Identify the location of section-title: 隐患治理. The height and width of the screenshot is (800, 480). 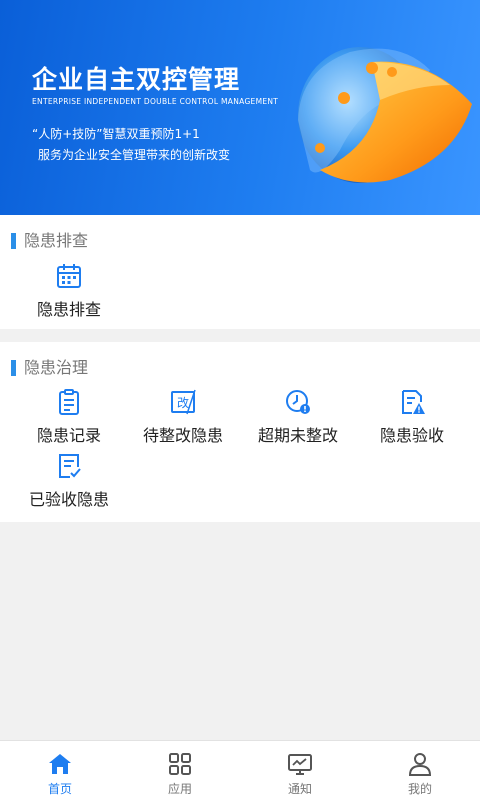
(56, 367).